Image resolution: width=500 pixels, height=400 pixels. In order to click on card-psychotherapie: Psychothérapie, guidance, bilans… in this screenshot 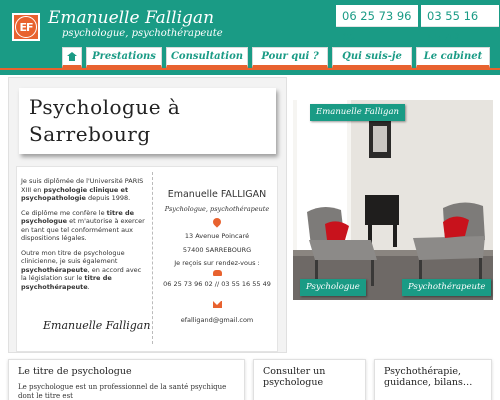, I will do `click(433, 379)`.